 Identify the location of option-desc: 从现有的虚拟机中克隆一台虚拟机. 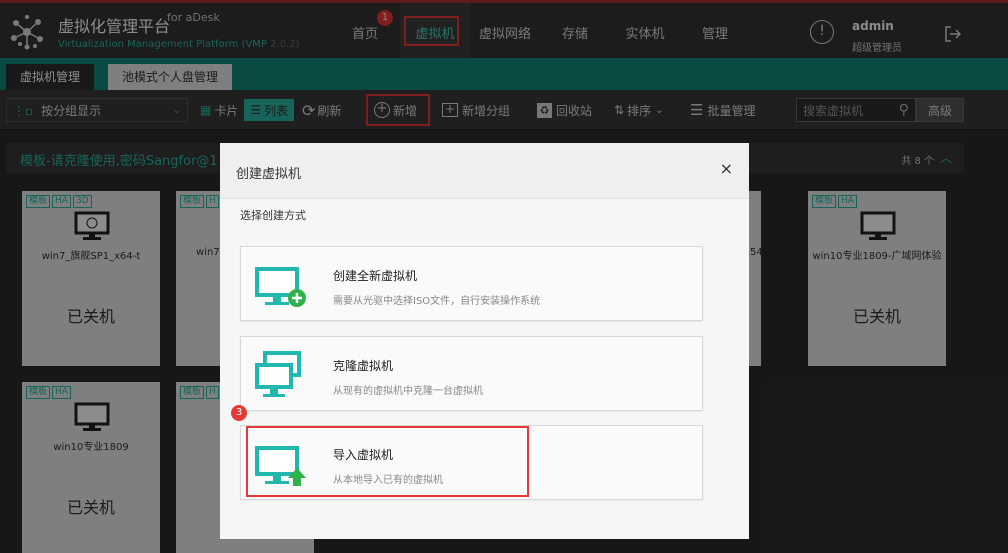
(408, 391).